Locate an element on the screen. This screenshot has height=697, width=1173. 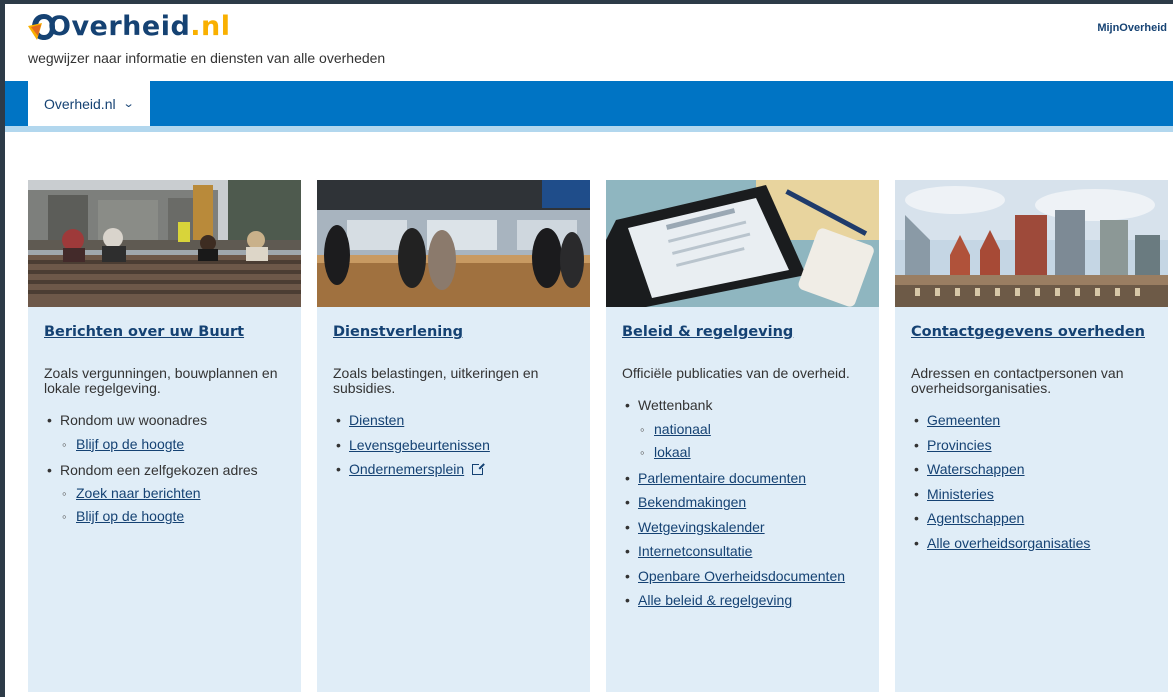
nationaal-link: nationaal is located at coordinates (682, 429).